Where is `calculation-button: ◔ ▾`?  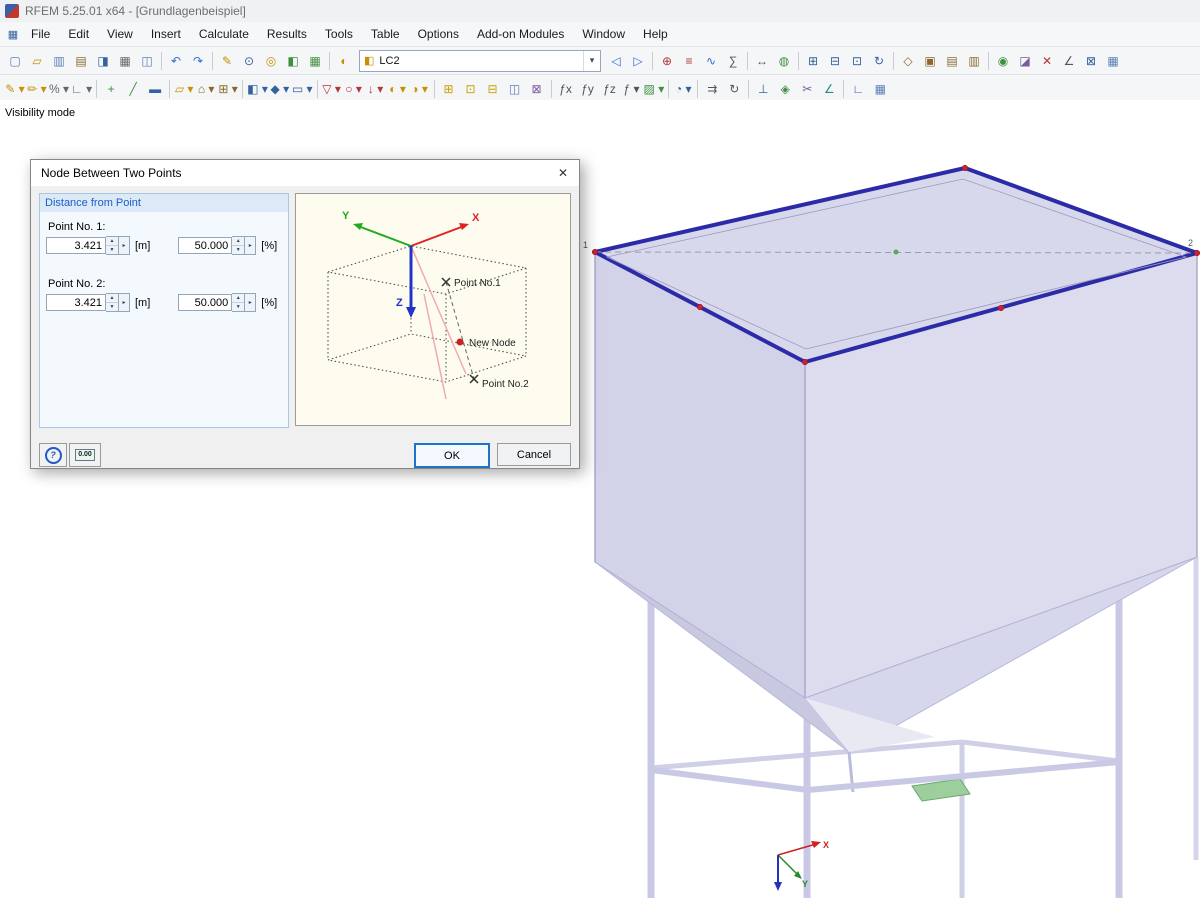
calculation-button: ◔ ▾ is located at coordinates (683, 88).